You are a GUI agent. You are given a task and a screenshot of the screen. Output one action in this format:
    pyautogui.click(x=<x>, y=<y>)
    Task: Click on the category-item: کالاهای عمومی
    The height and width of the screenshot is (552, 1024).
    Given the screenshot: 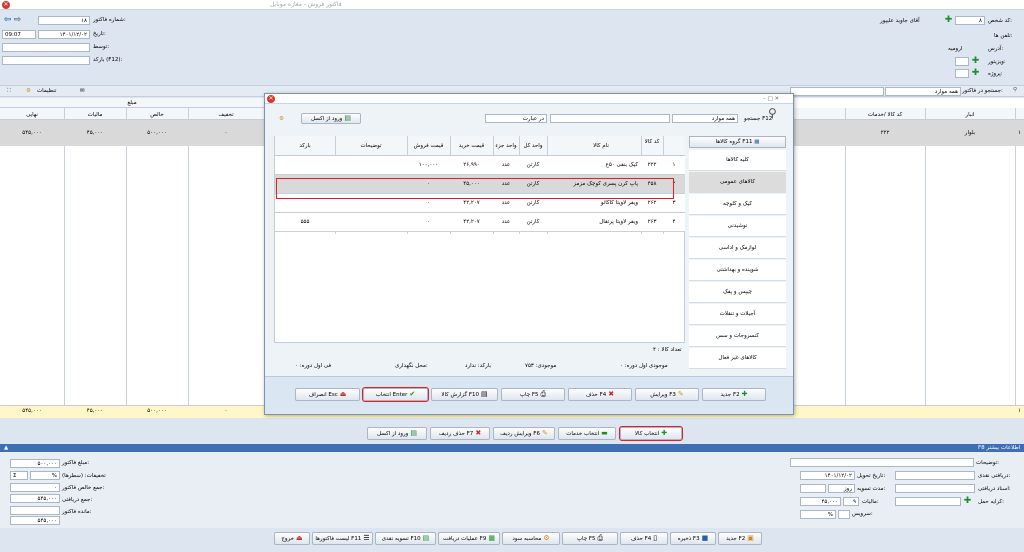 What is the action you would take?
    pyautogui.click(x=737, y=182)
    